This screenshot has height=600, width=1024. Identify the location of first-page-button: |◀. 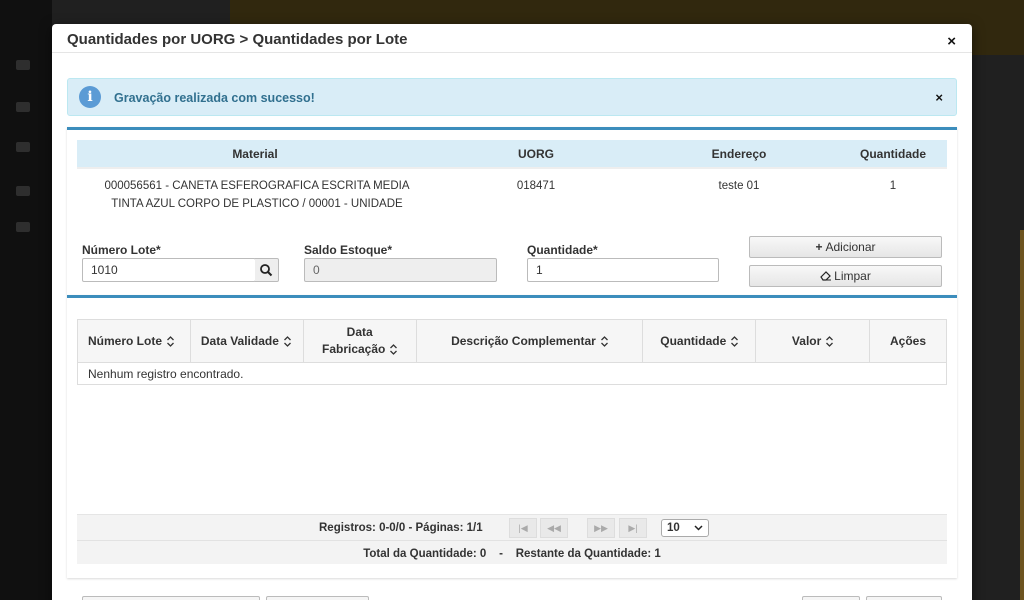
(523, 528).